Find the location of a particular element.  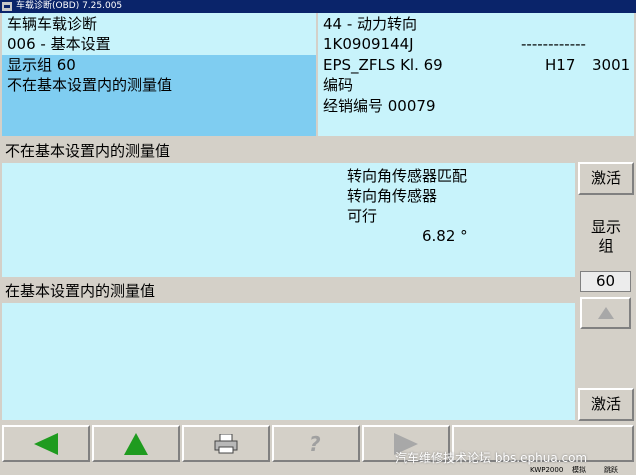

activate-button-top: 激活 is located at coordinates (606, 178).